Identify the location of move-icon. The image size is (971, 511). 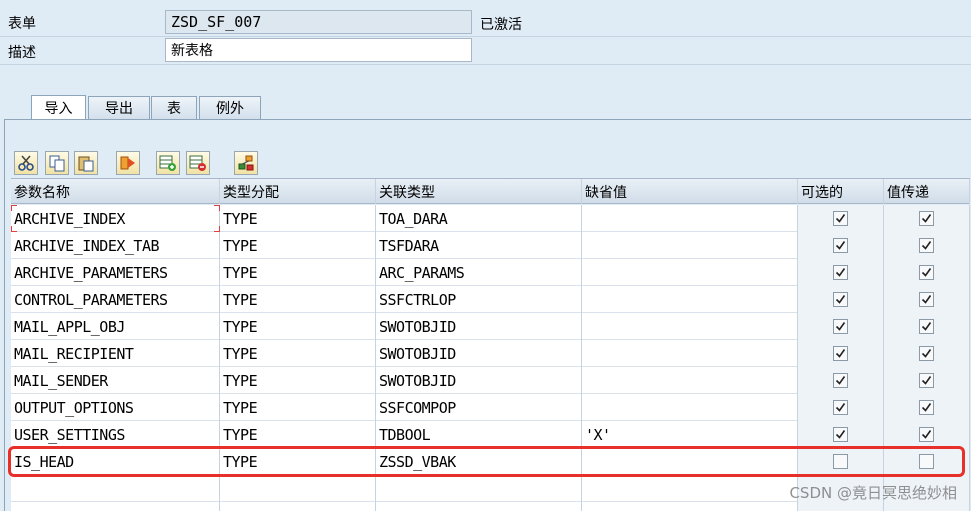
(127, 163).